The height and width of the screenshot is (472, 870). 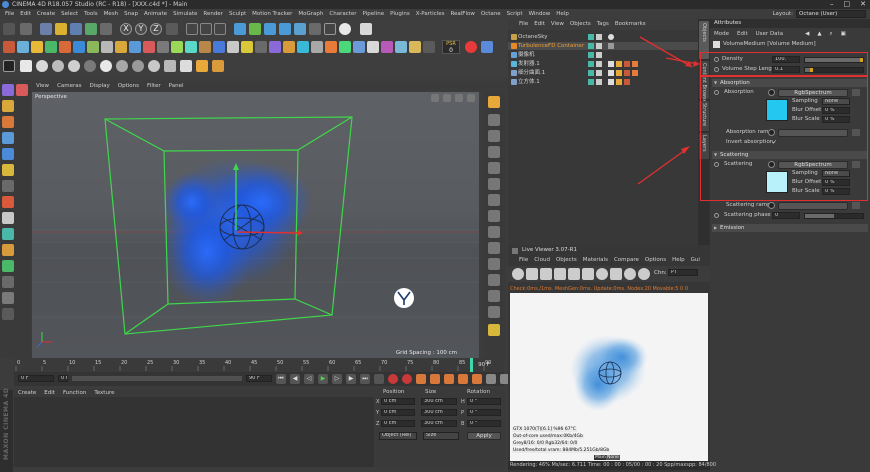 What do you see at coordinates (100, 86) in the screenshot?
I see `viewport-menu-display: Display` at bounding box center [100, 86].